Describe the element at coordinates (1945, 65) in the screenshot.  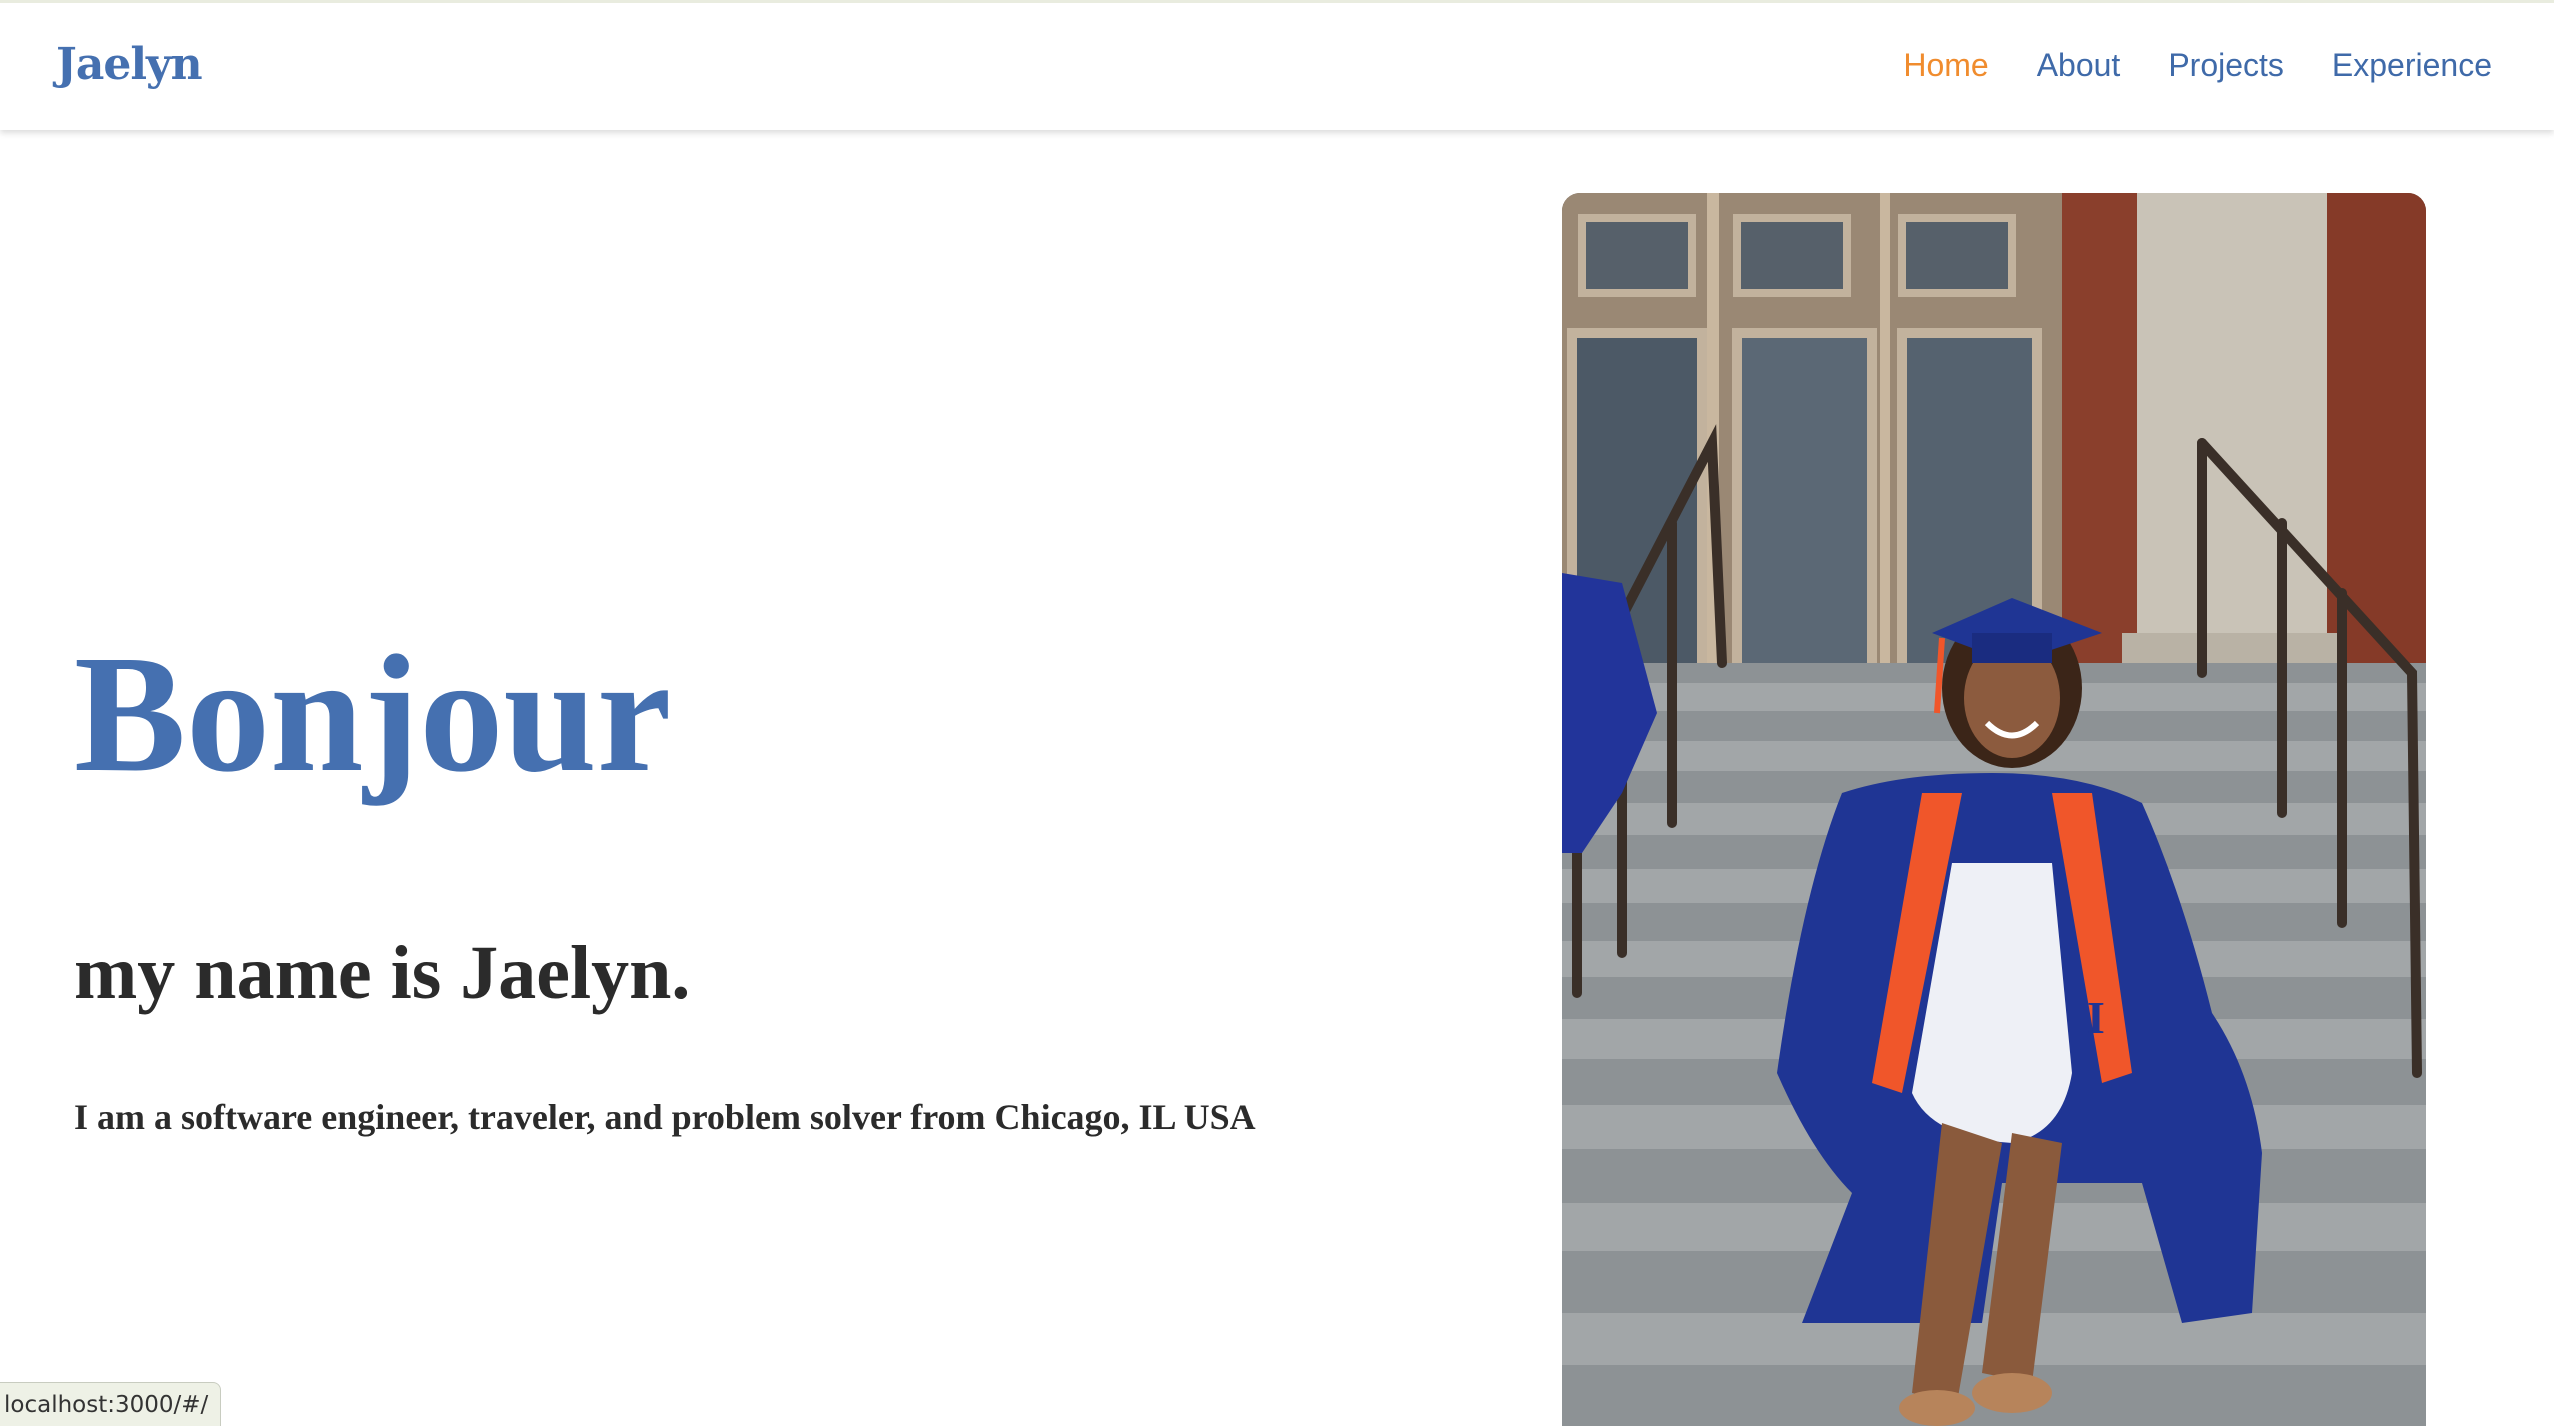
I see `nav-link-home: Home` at that location.